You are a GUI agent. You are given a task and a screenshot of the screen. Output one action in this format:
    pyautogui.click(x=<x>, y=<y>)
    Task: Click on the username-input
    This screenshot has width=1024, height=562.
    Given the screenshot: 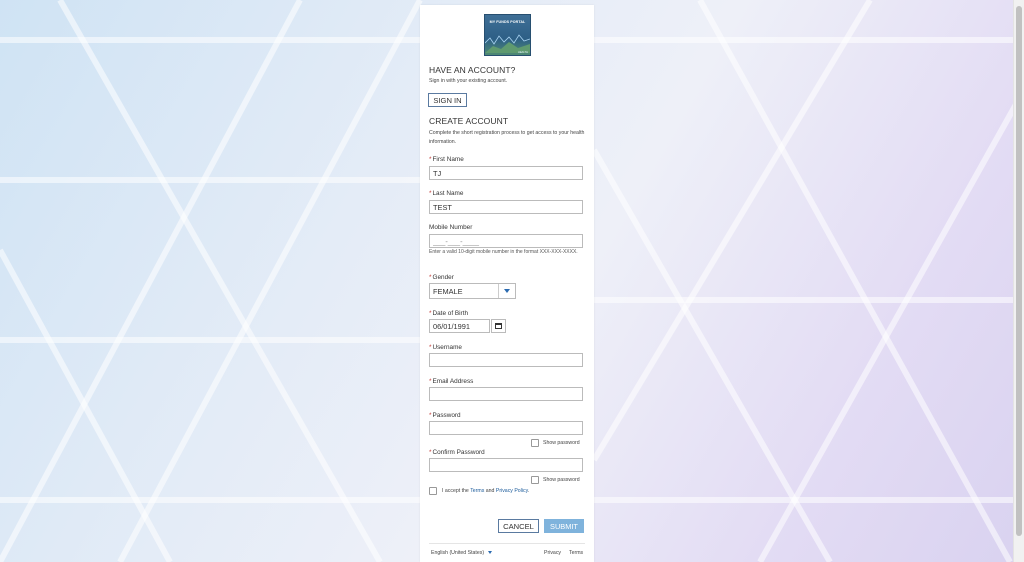 What is the action you would take?
    pyautogui.click(x=506, y=360)
    